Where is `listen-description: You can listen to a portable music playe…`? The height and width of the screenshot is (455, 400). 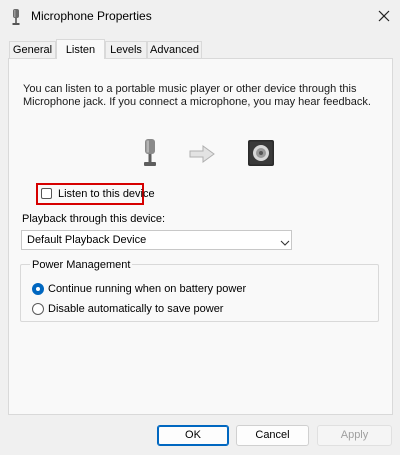
listen-description: You can listen to a portable music playe… is located at coordinates (197, 95).